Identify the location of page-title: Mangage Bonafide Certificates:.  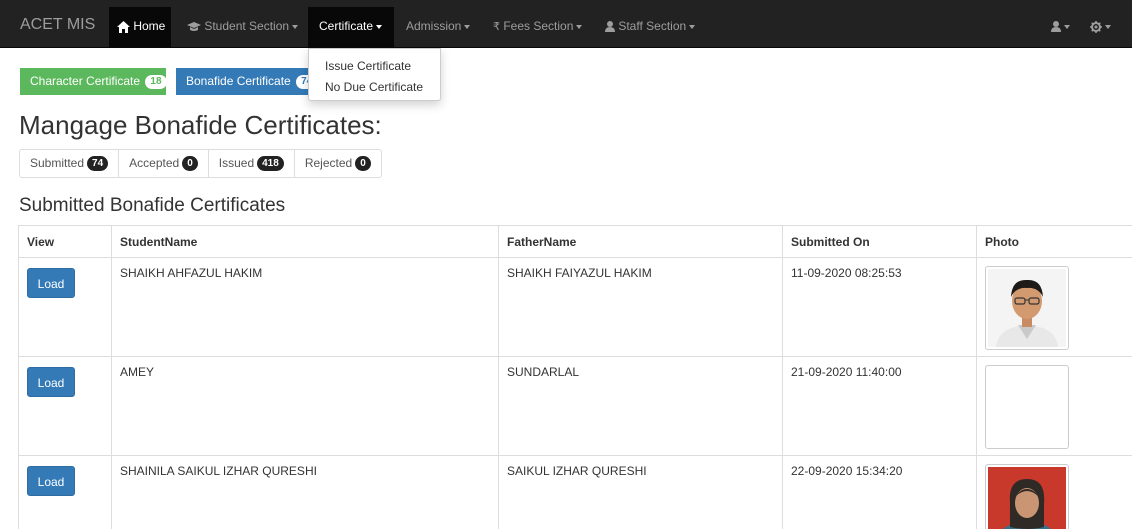
(200, 125).